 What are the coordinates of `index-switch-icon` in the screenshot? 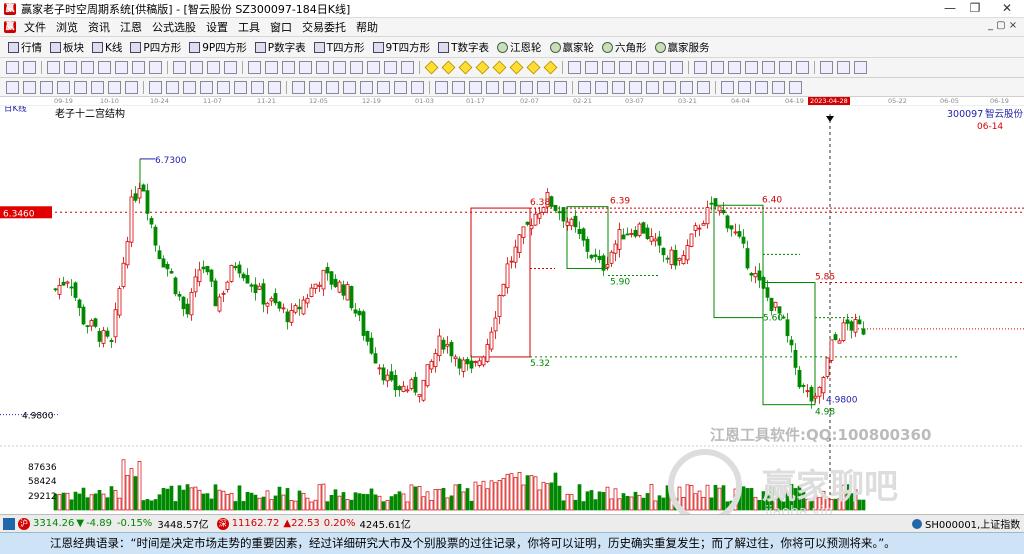 It's located at (917, 523).